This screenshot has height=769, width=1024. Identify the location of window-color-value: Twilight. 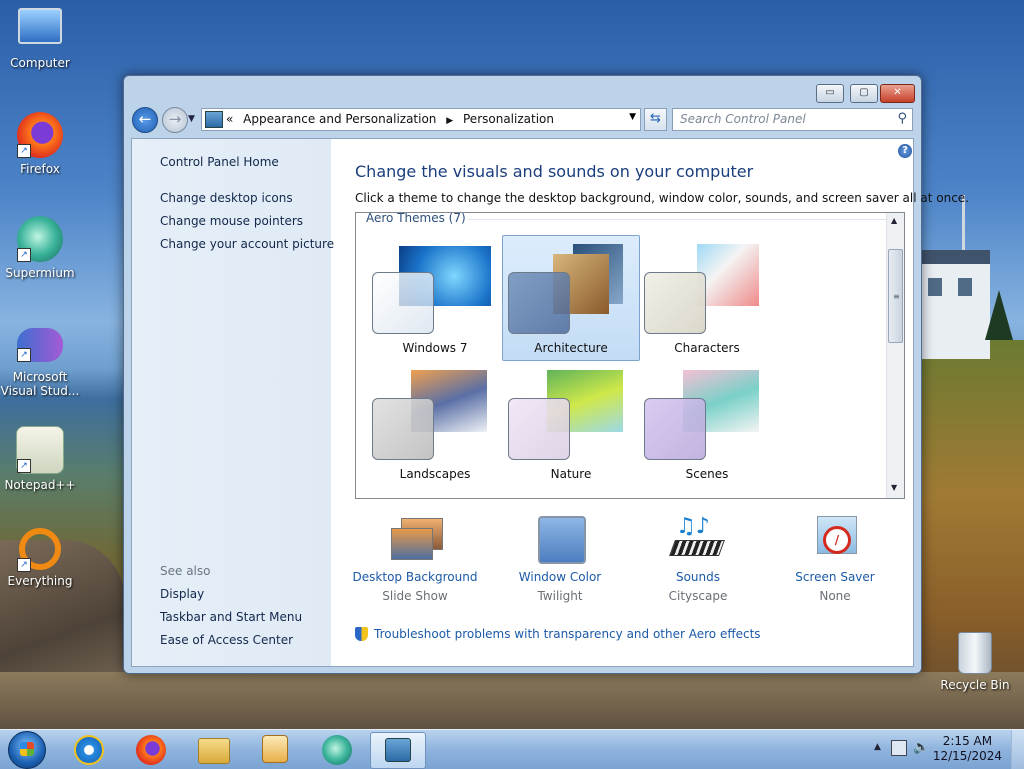
(560, 596).